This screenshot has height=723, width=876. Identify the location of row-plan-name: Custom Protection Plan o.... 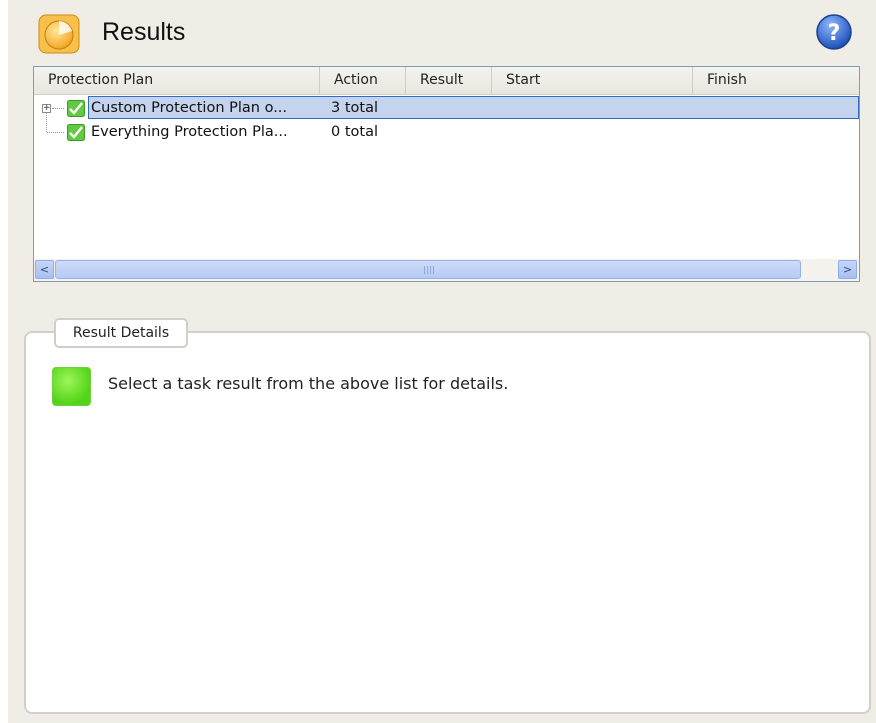
(189, 108).